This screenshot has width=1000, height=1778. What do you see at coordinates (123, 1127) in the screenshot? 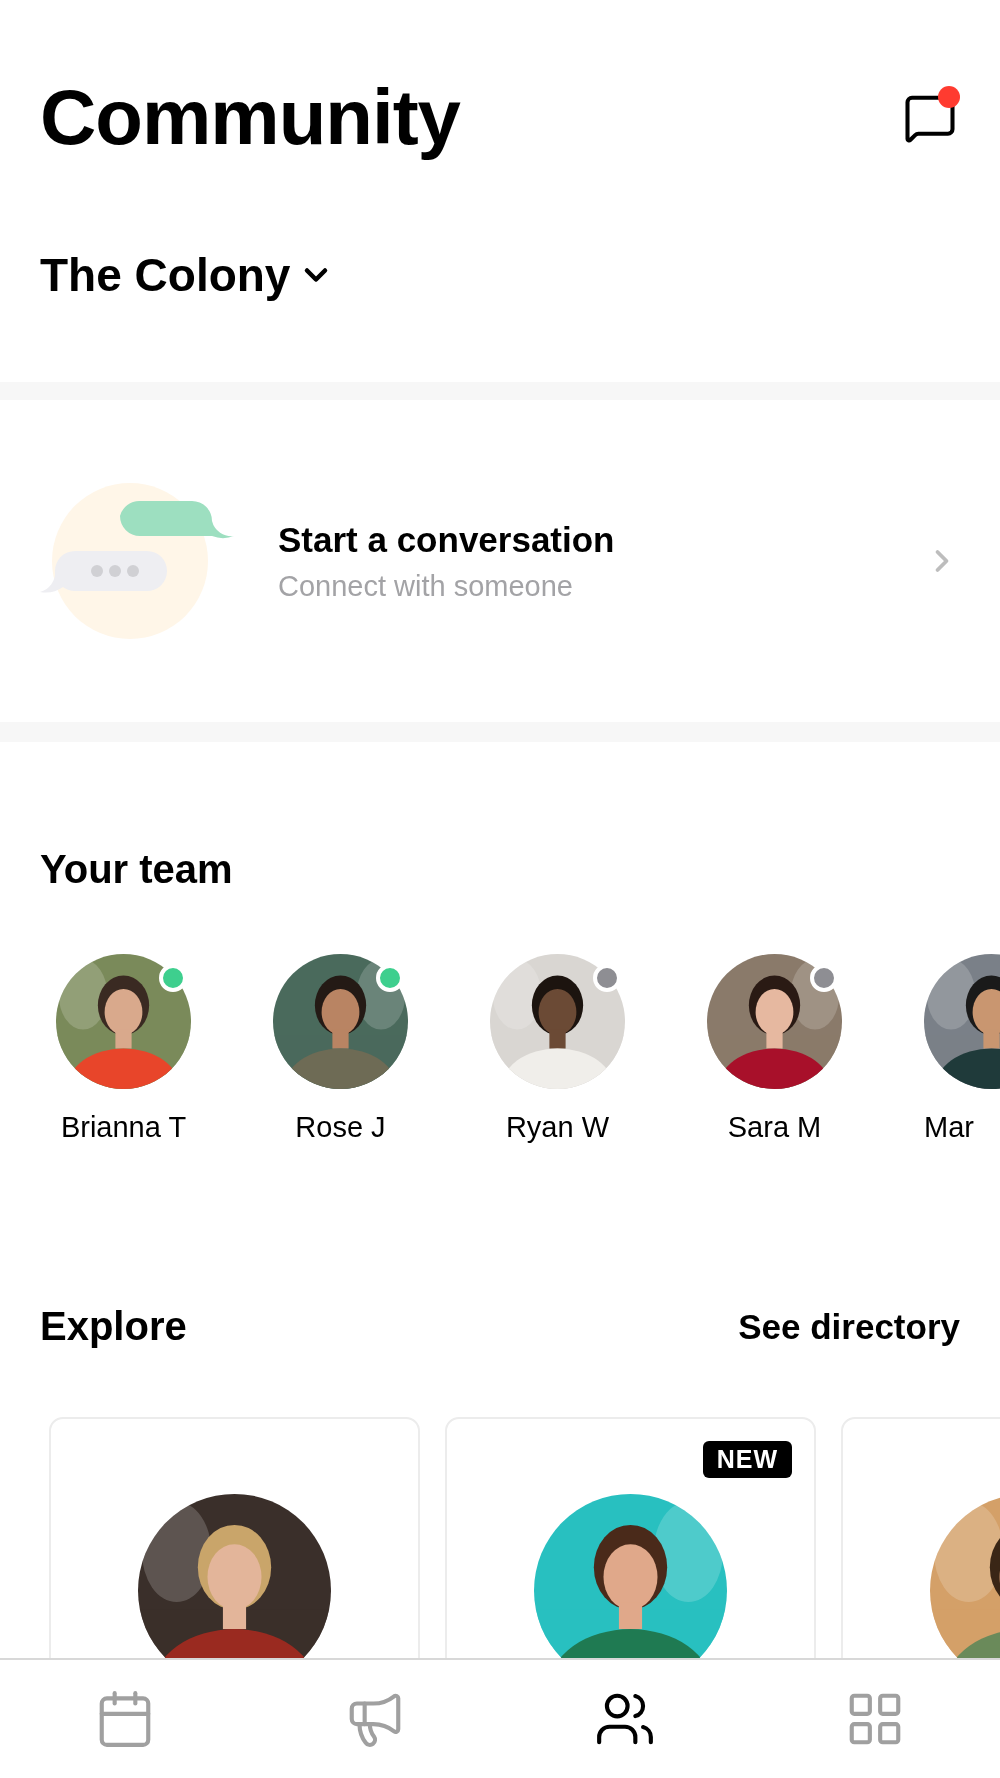
I see `member-name: Brianna T` at bounding box center [123, 1127].